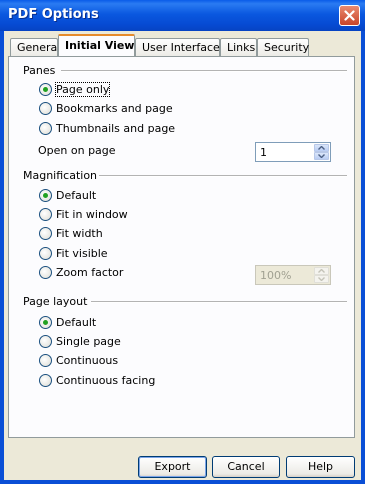 This screenshot has height=484, width=365. I want to click on radio-continuous-facing: Continuous facing, so click(97, 380).